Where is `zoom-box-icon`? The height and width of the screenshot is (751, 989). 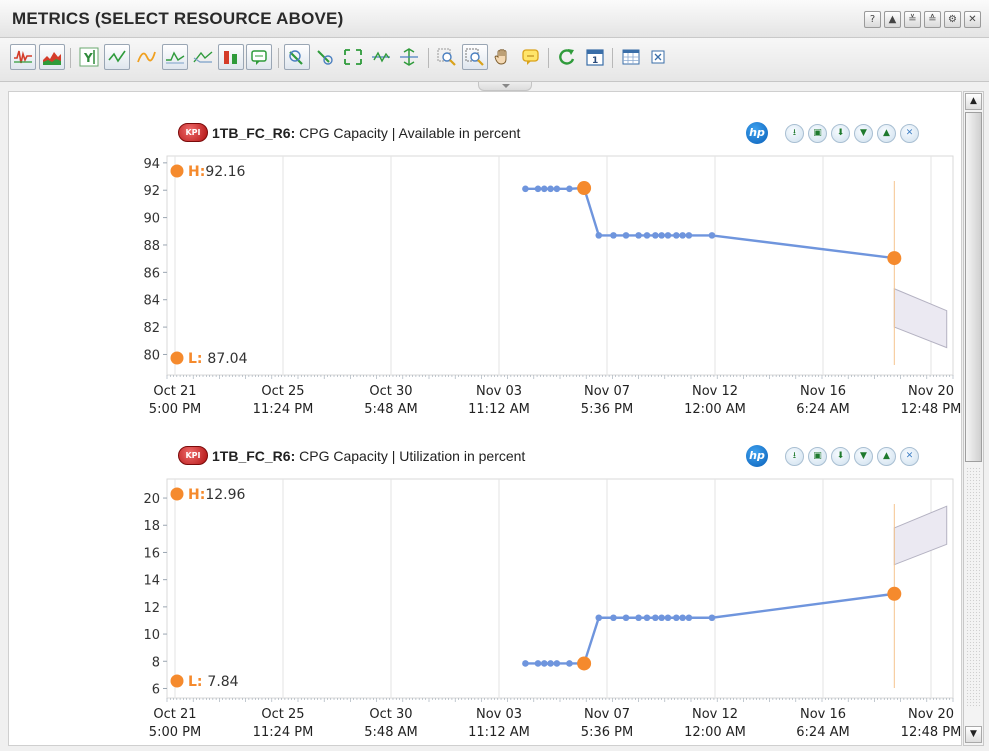
zoom-box-icon is located at coordinates (475, 57).